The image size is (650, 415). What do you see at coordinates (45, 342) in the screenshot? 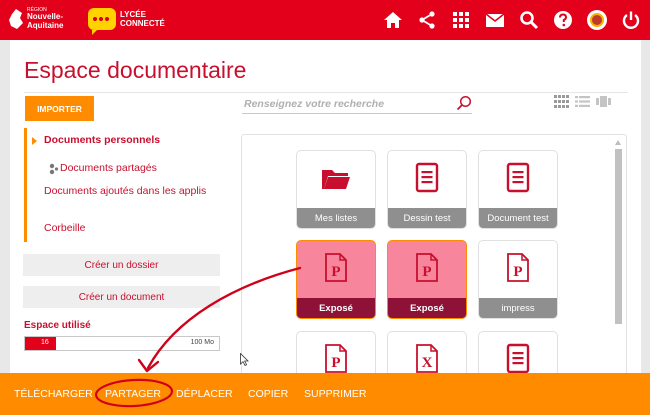
I see `quota-used-value: 16` at bounding box center [45, 342].